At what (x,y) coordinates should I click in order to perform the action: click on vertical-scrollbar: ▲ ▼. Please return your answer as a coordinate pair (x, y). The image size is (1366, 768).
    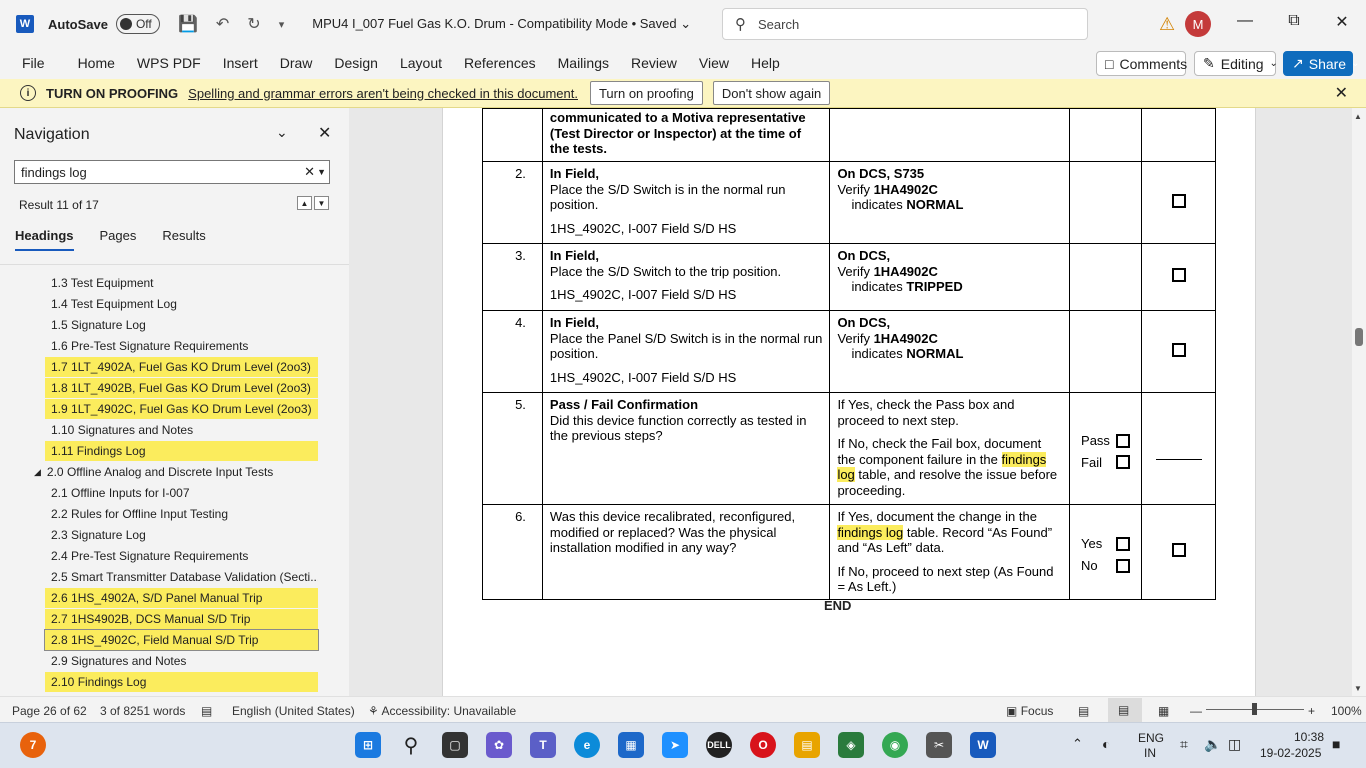
    Looking at the image, I should click on (1359, 402).